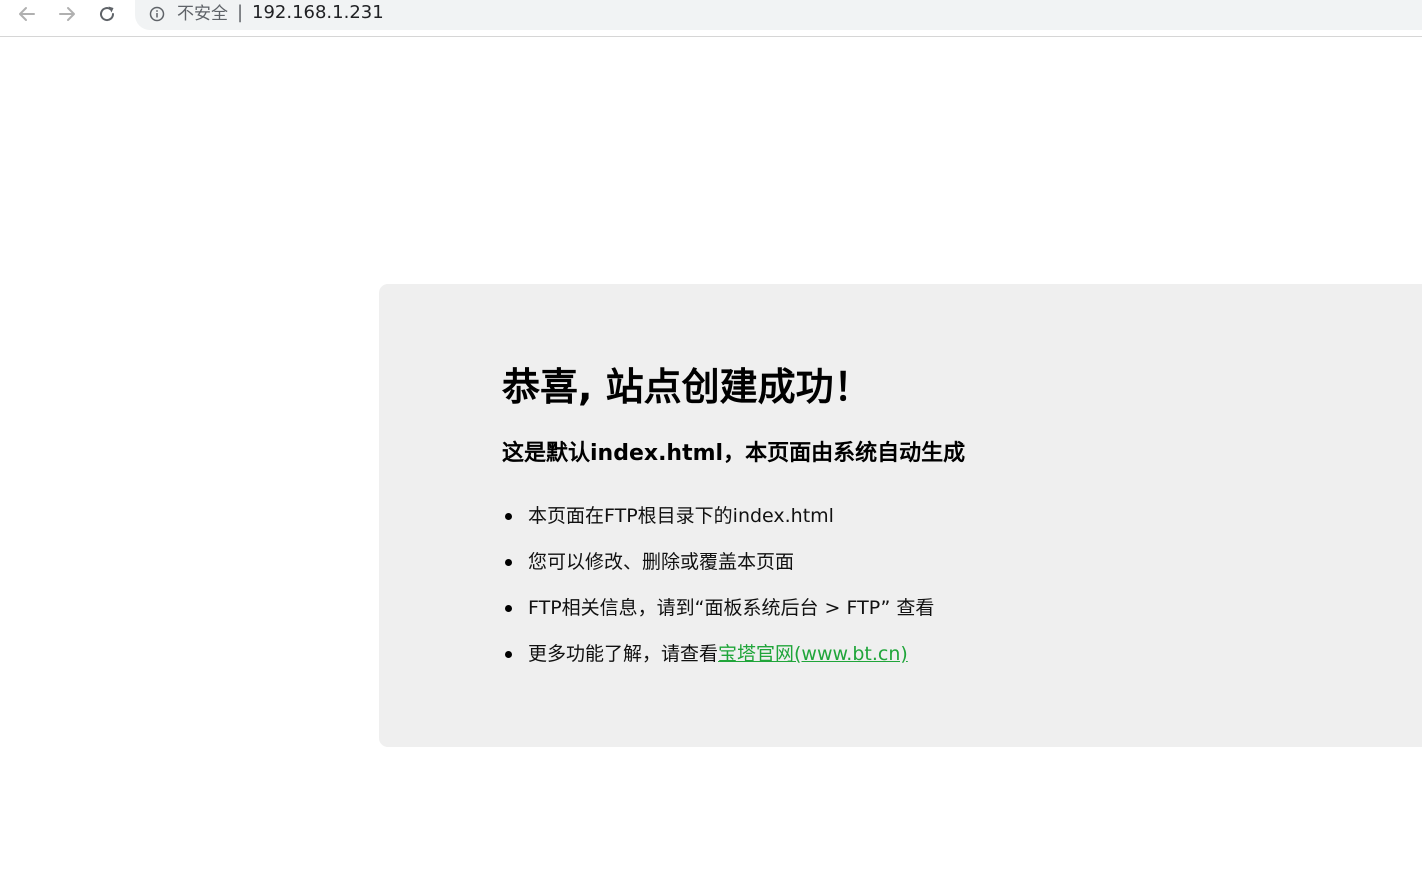 This screenshot has height=871, width=1422. Describe the element at coordinates (813, 654) in the screenshot. I see `bt-website-link: 宝塔官网(www.bt.cn)` at that location.